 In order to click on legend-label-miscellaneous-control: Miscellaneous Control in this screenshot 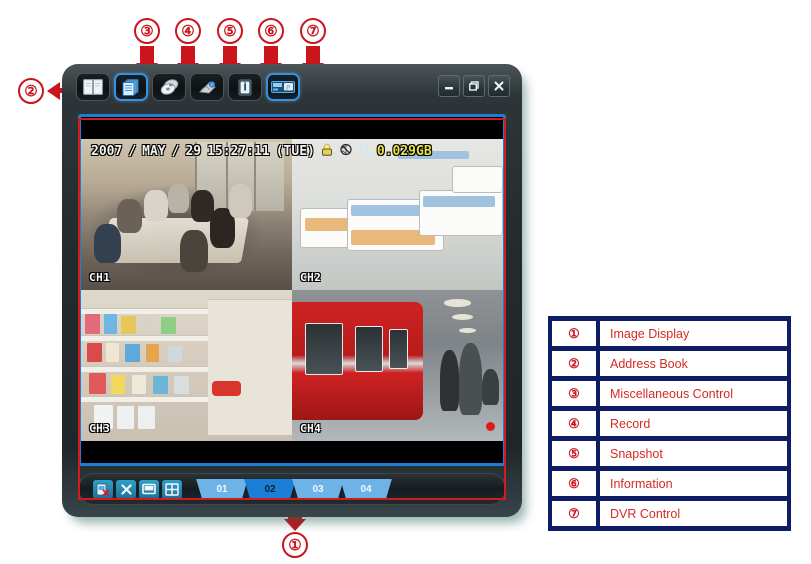, I will do `click(695, 393)`.